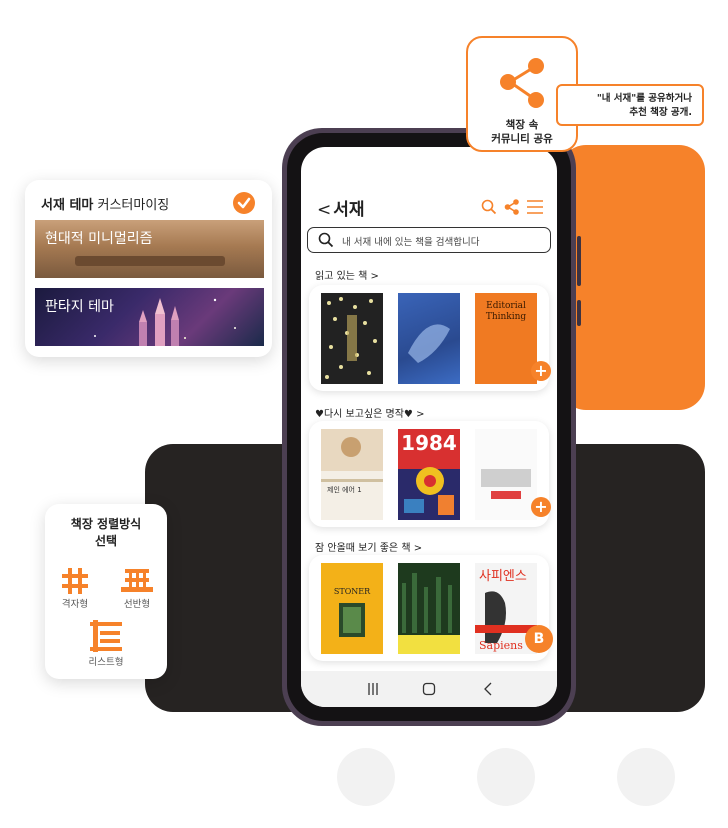 Image resolution: width=728 pixels, height=828 pixels. What do you see at coordinates (579, 313) in the screenshot?
I see `power-button` at bounding box center [579, 313].